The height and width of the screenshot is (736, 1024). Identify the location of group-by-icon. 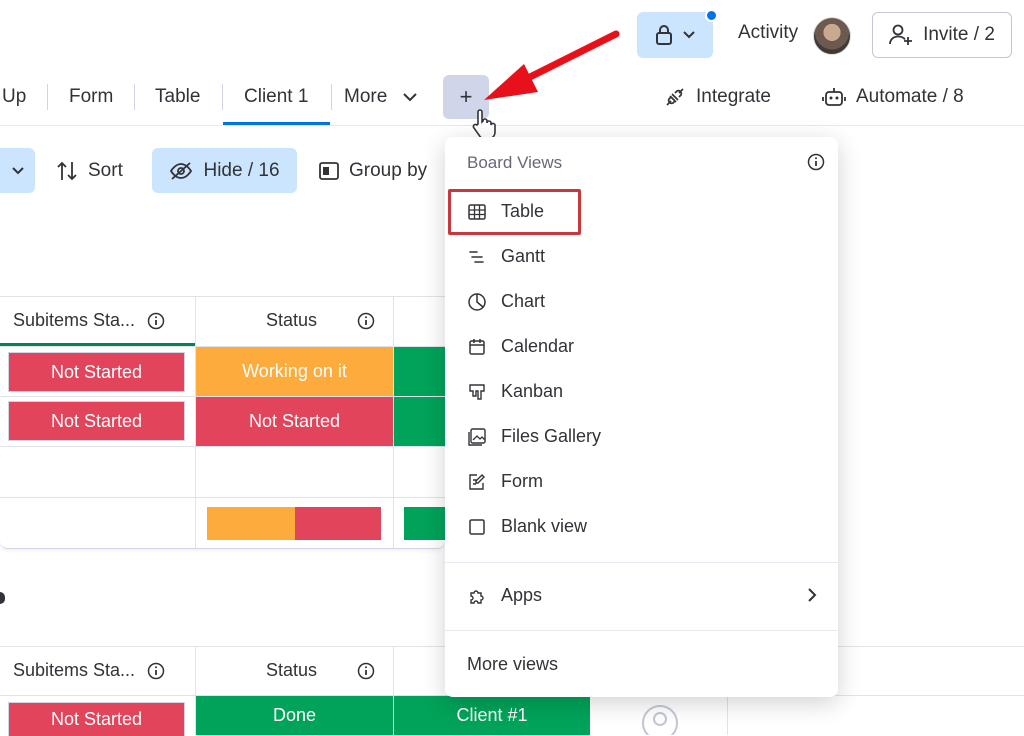
(329, 171).